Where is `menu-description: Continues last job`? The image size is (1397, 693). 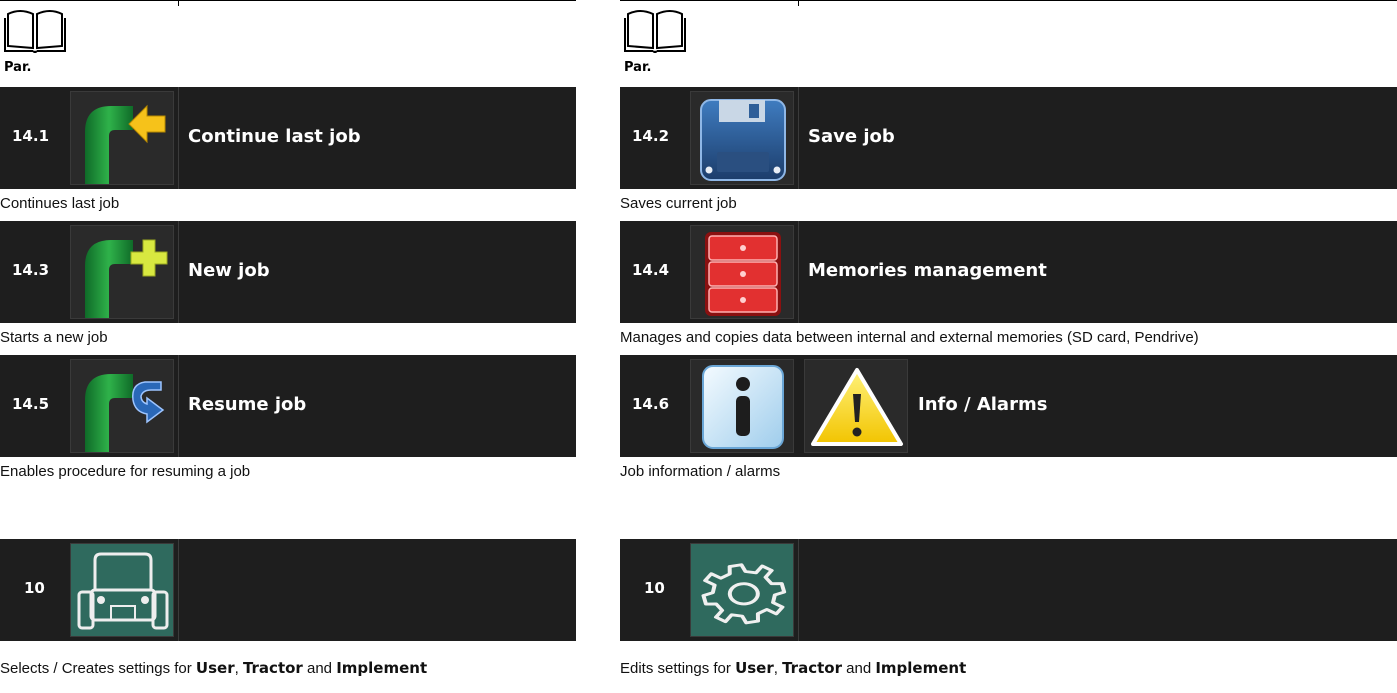
menu-description: Continues last job is located at coordinates (60, 203).